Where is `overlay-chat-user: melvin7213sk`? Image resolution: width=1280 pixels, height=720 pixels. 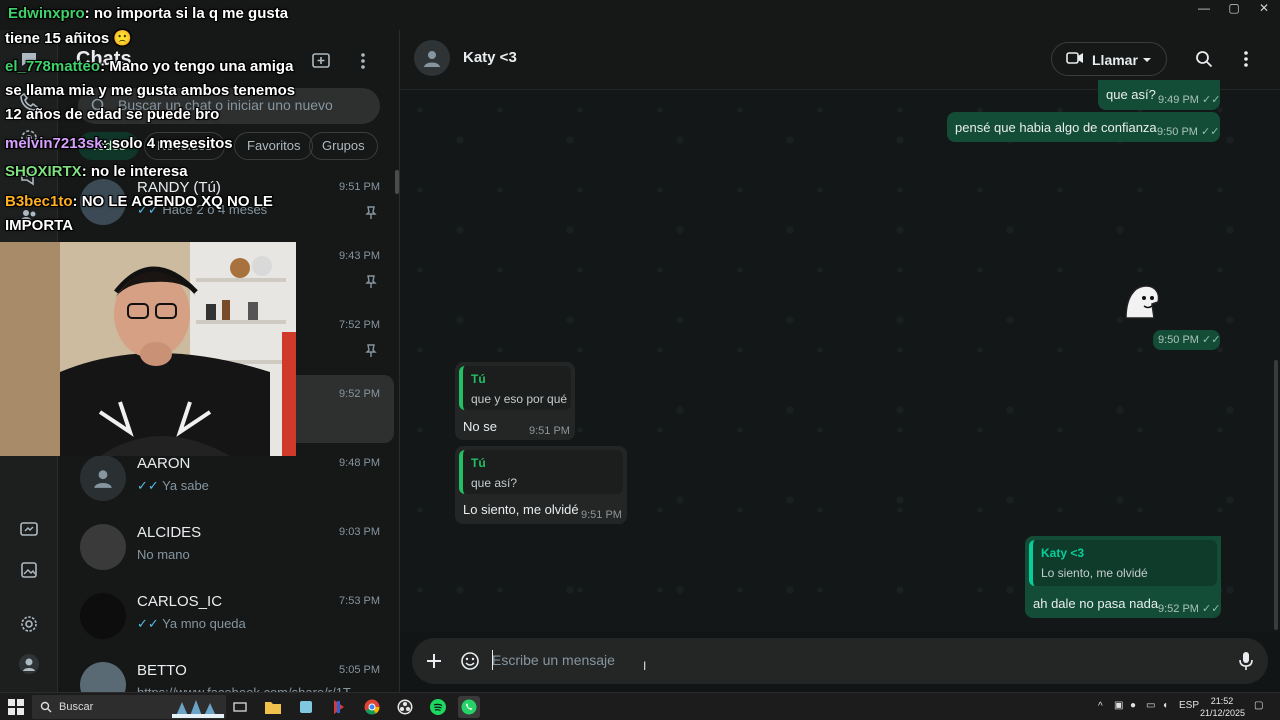
overlay-chat-user: melvin7213sk is located at coordinates (54, 143).